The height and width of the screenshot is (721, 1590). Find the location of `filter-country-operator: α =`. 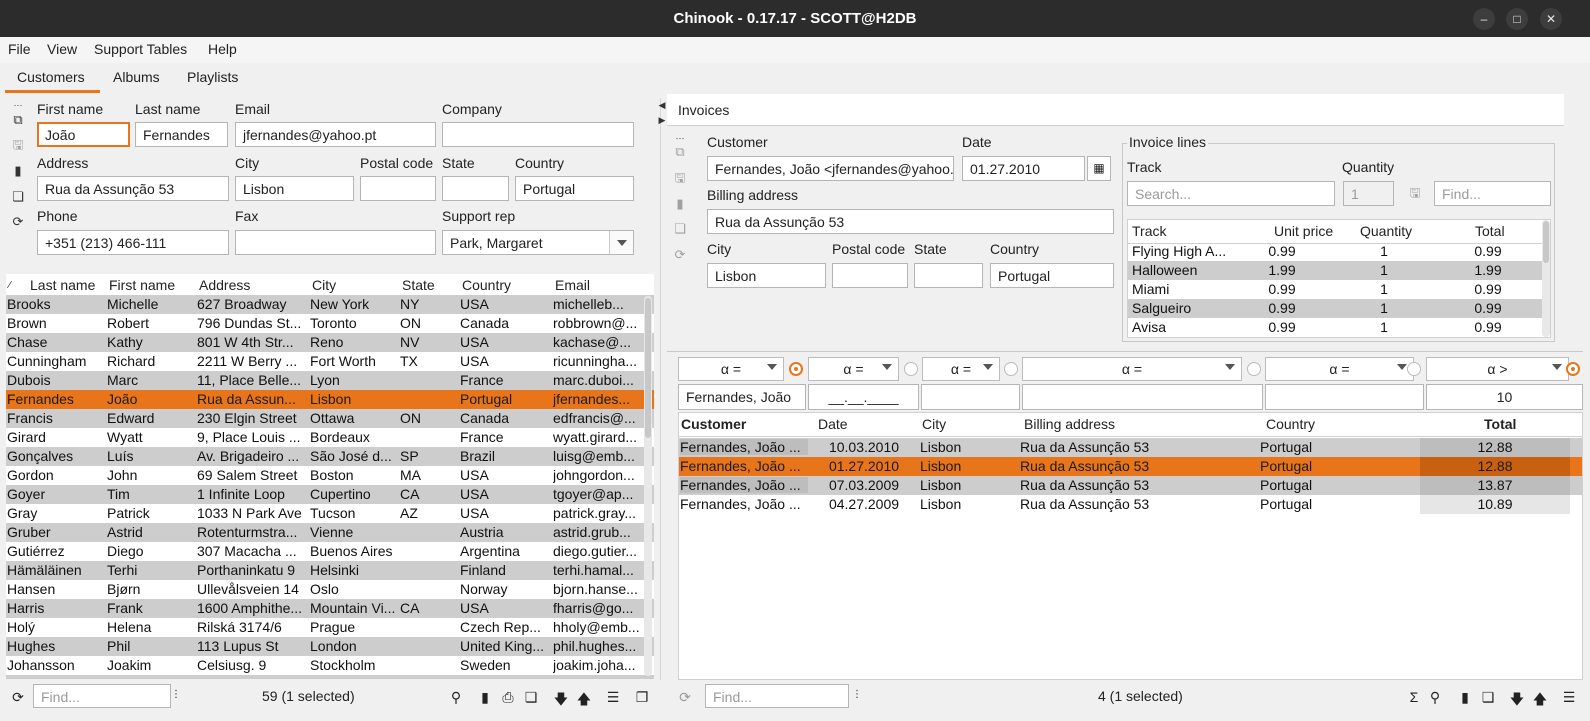

filter-country-operator: α = is located at coordinates (1339, 369).